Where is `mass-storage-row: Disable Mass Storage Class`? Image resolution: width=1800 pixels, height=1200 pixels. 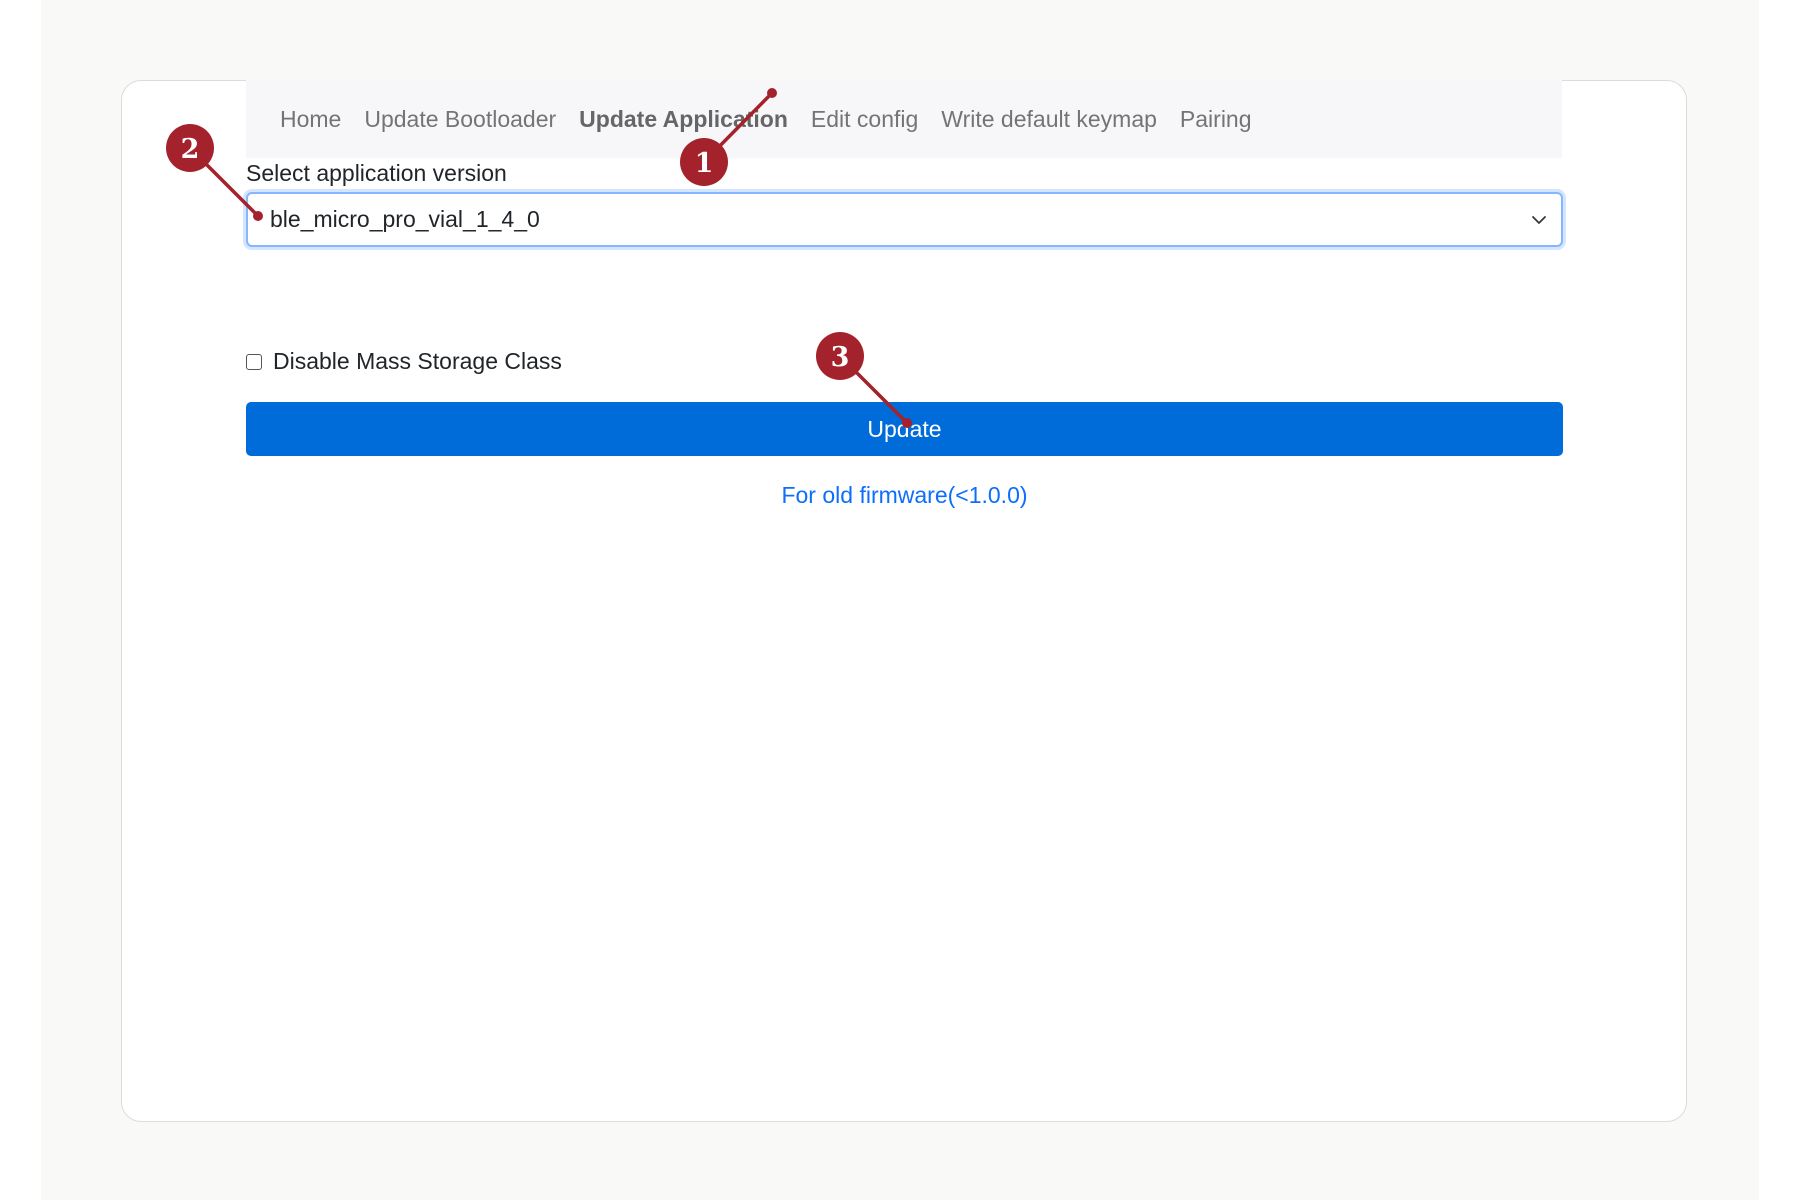 mass-storage-row: Disable Mass Storage Class is located at coordinates (404, 361).